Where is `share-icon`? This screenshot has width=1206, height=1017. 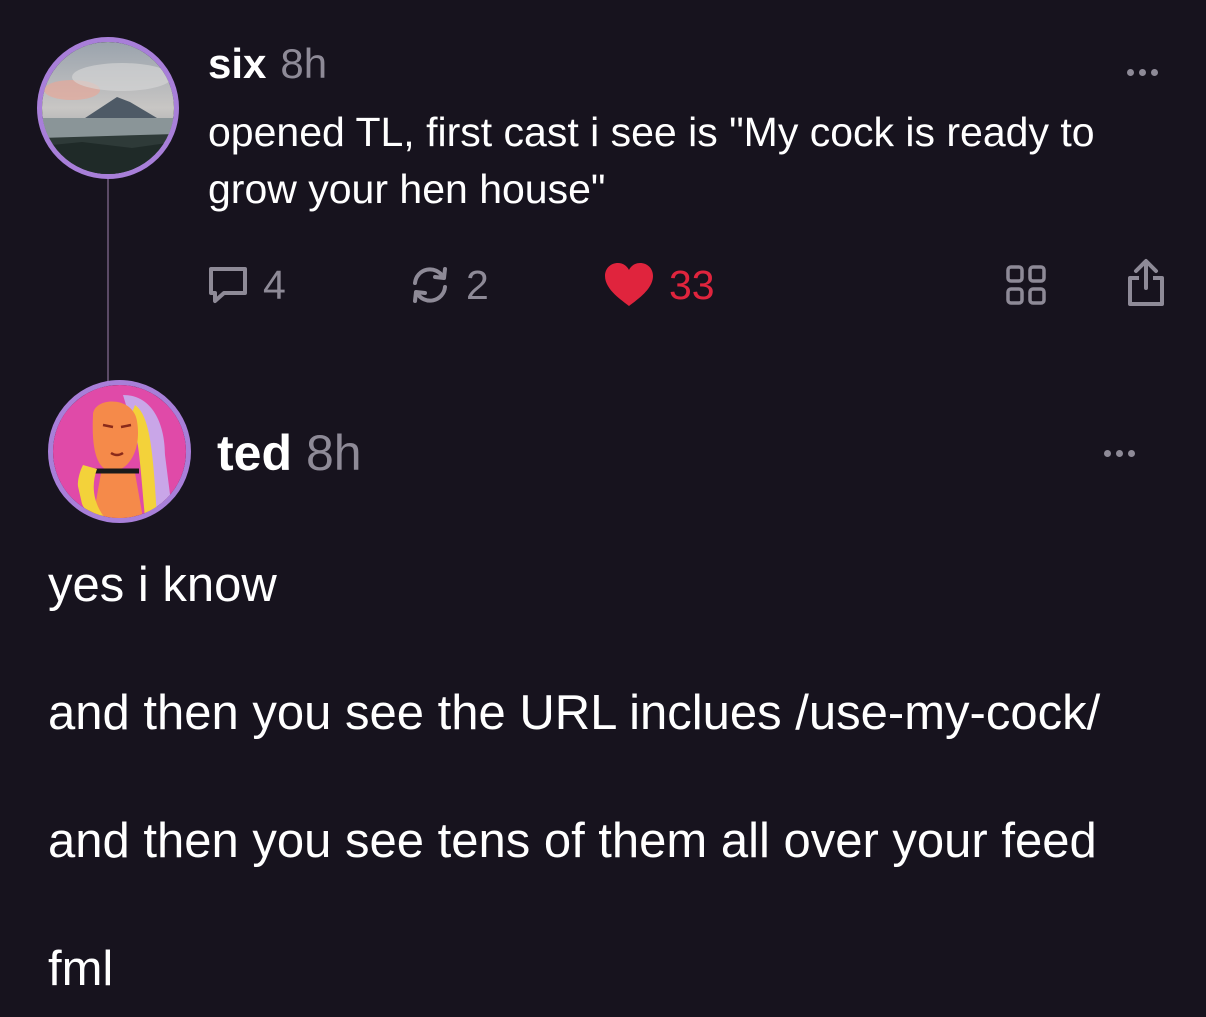
share-icon is located at coordinates (1146, 282).